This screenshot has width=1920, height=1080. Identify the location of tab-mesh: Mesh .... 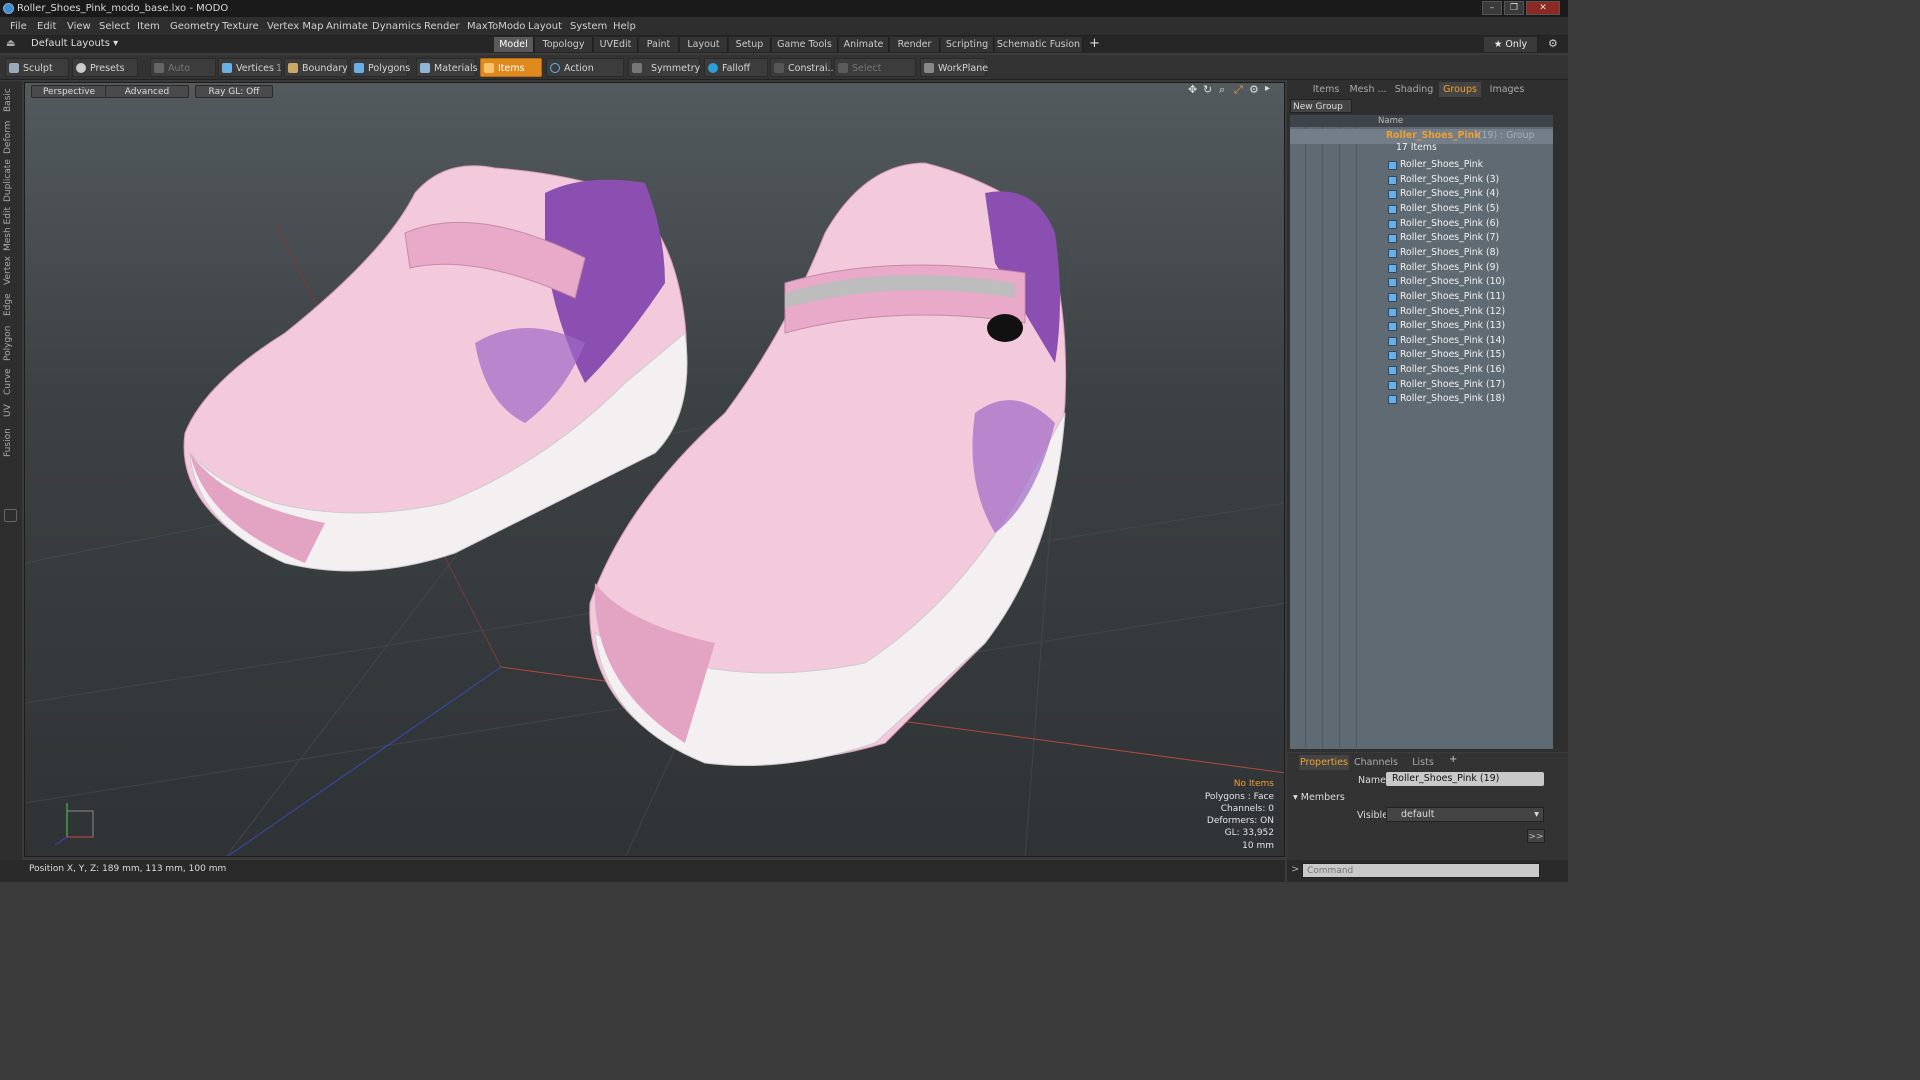
(1368, 89).